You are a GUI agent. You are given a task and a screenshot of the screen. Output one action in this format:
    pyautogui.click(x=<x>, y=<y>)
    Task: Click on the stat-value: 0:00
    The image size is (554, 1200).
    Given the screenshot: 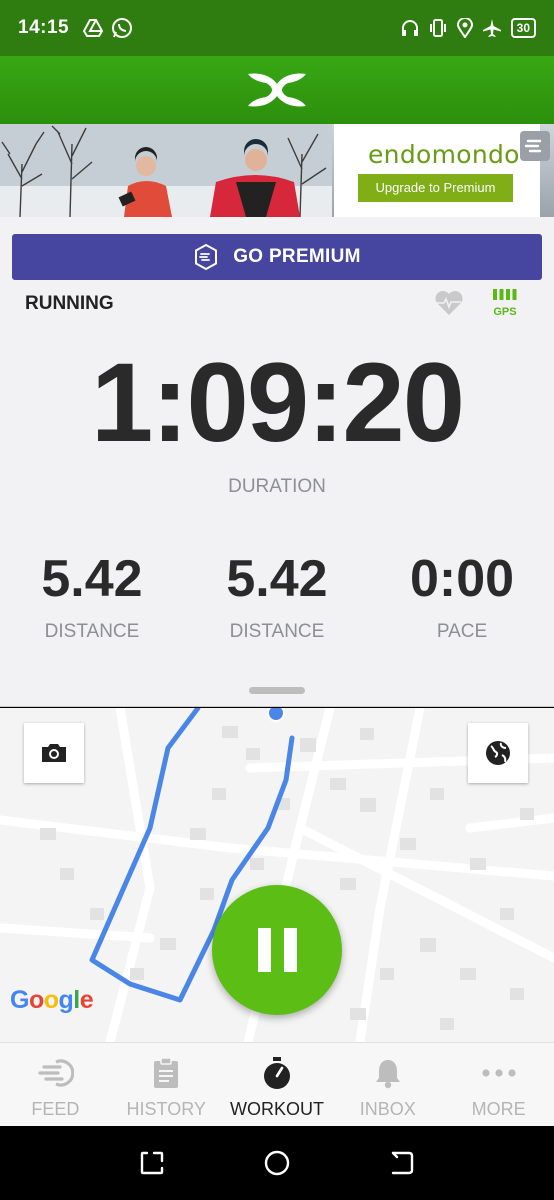 What is the action you would take?
    pyautogui.click(x=462, y=579)
    